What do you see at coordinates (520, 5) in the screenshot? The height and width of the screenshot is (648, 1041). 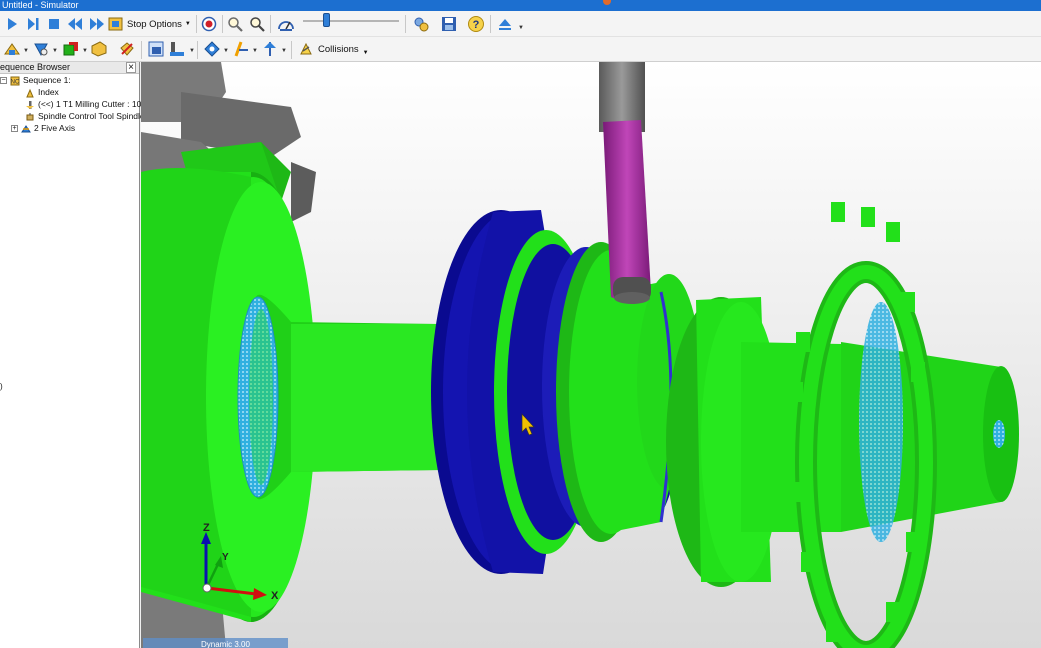 I see `window-title-bar: Untitled - Simulator` at bounding box center [520, 5].